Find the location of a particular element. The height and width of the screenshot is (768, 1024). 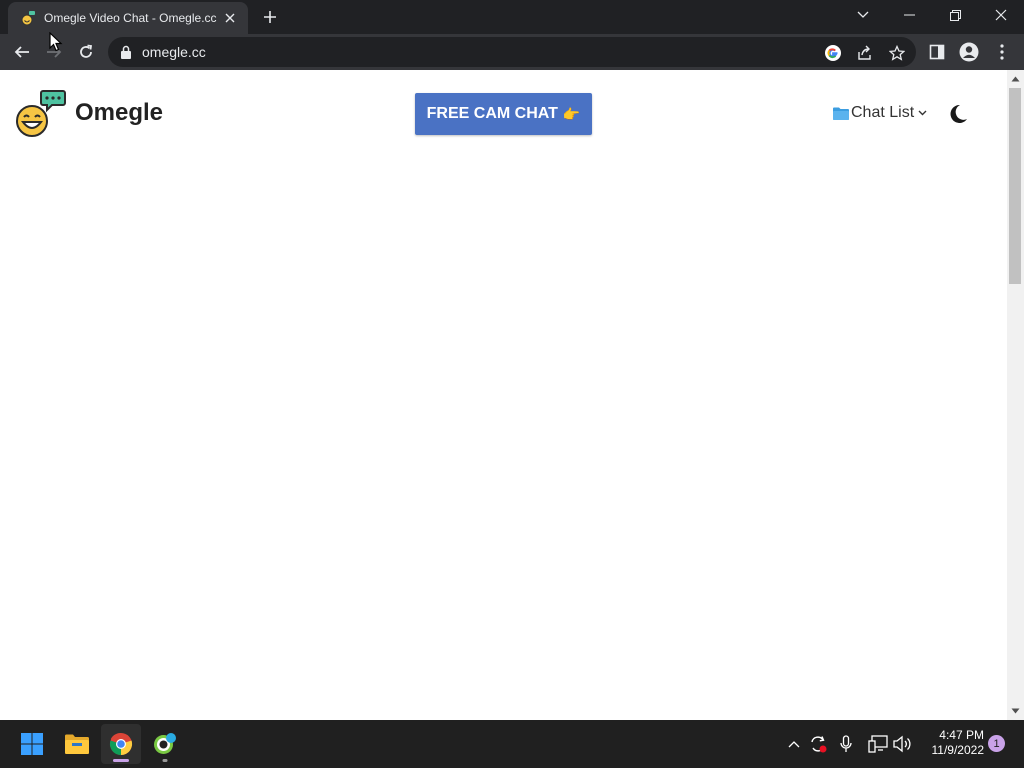

new-tab-icon is located at coordinates (270, 17).